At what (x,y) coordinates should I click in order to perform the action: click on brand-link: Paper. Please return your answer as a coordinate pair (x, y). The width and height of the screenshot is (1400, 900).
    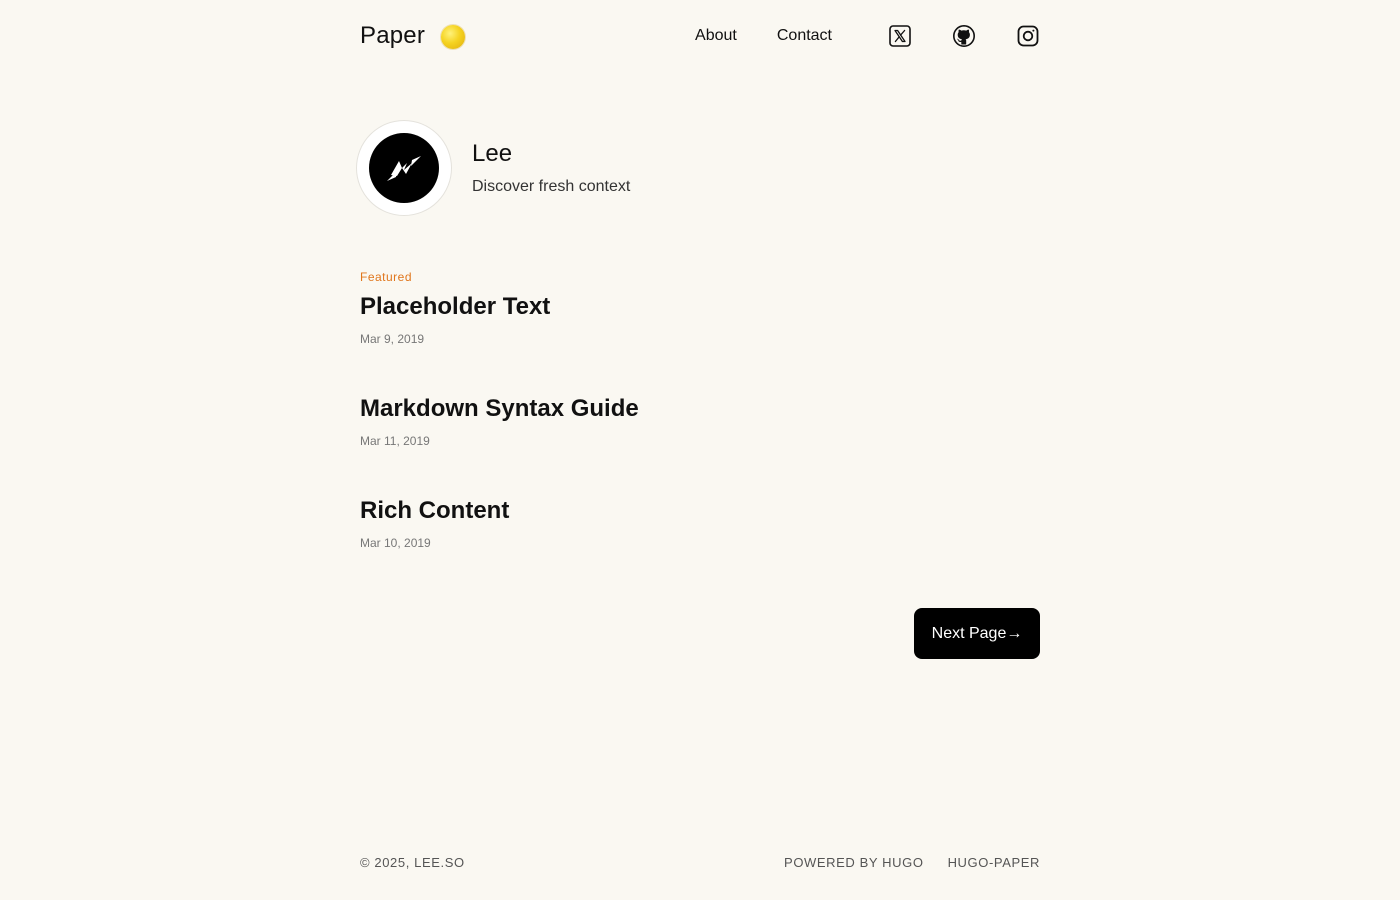
    Looking at the image, I should click on (392, 36).